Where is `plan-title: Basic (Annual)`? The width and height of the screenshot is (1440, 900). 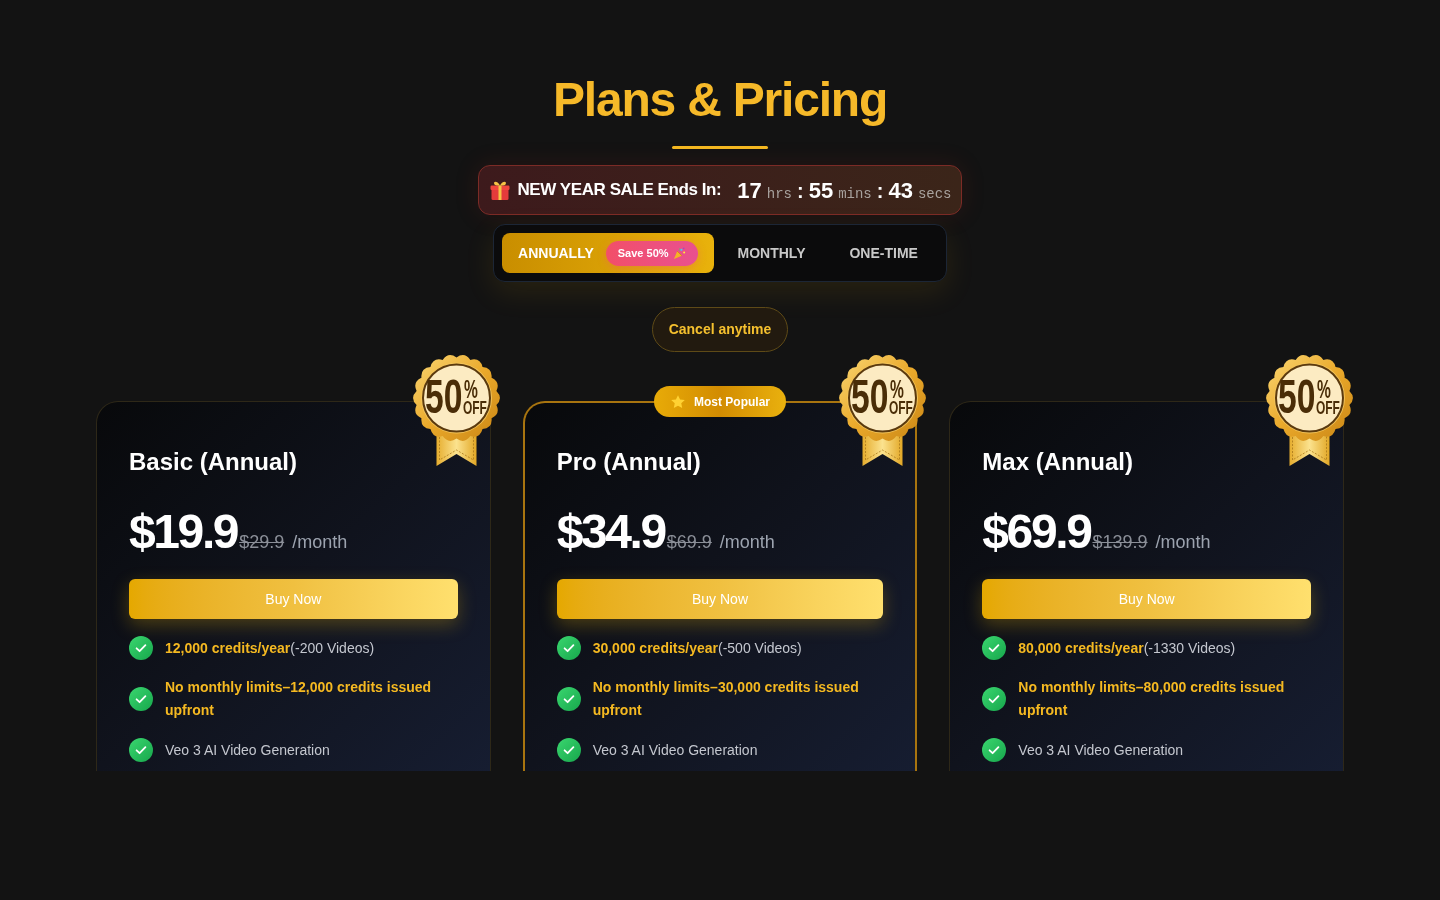 plan-title: Basic (Annual) is located at coordinates (214, 462).